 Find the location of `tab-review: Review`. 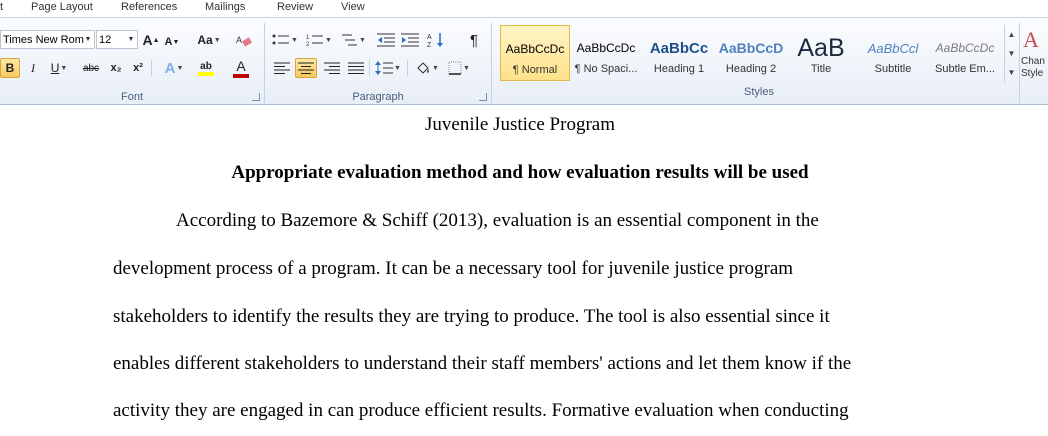

tab-review: Review is located at coordinates (295, 7).